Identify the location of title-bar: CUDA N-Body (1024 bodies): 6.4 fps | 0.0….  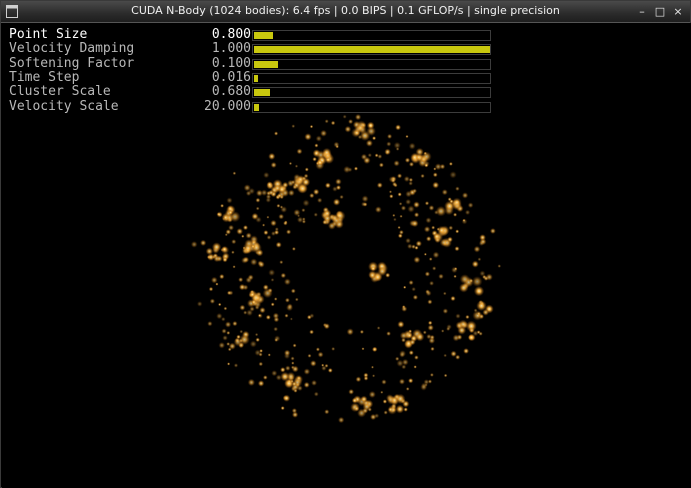
(345, 12).